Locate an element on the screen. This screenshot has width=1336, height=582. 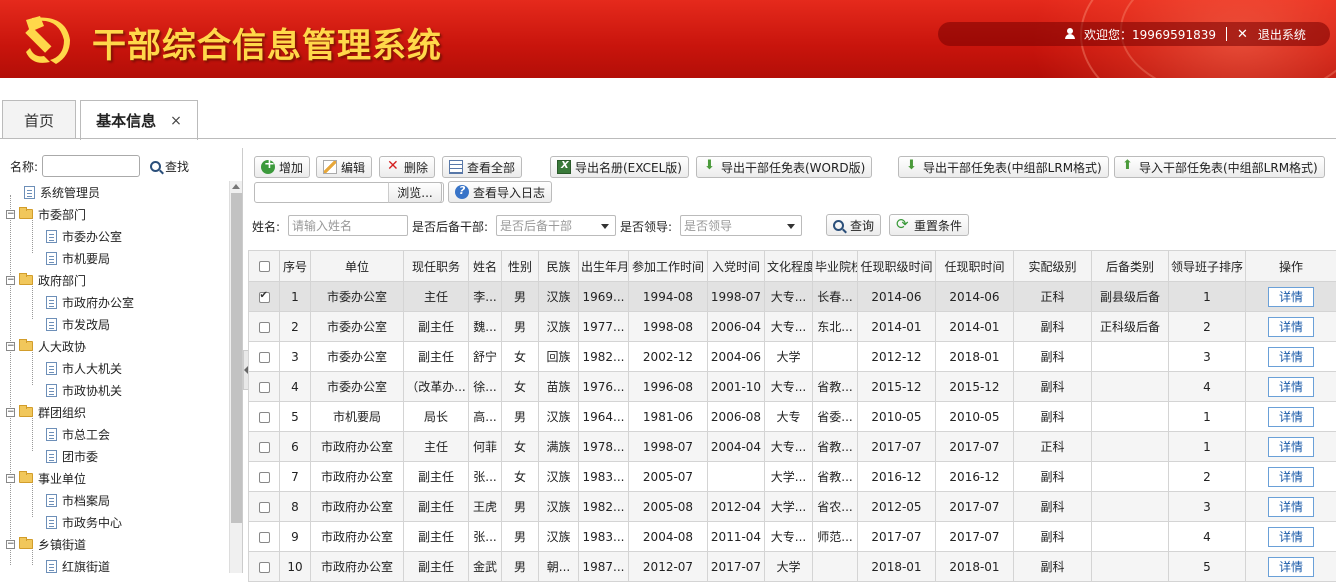
tree-item-hongqi-street: 红旗街道 is located at coordinates (76, 564).